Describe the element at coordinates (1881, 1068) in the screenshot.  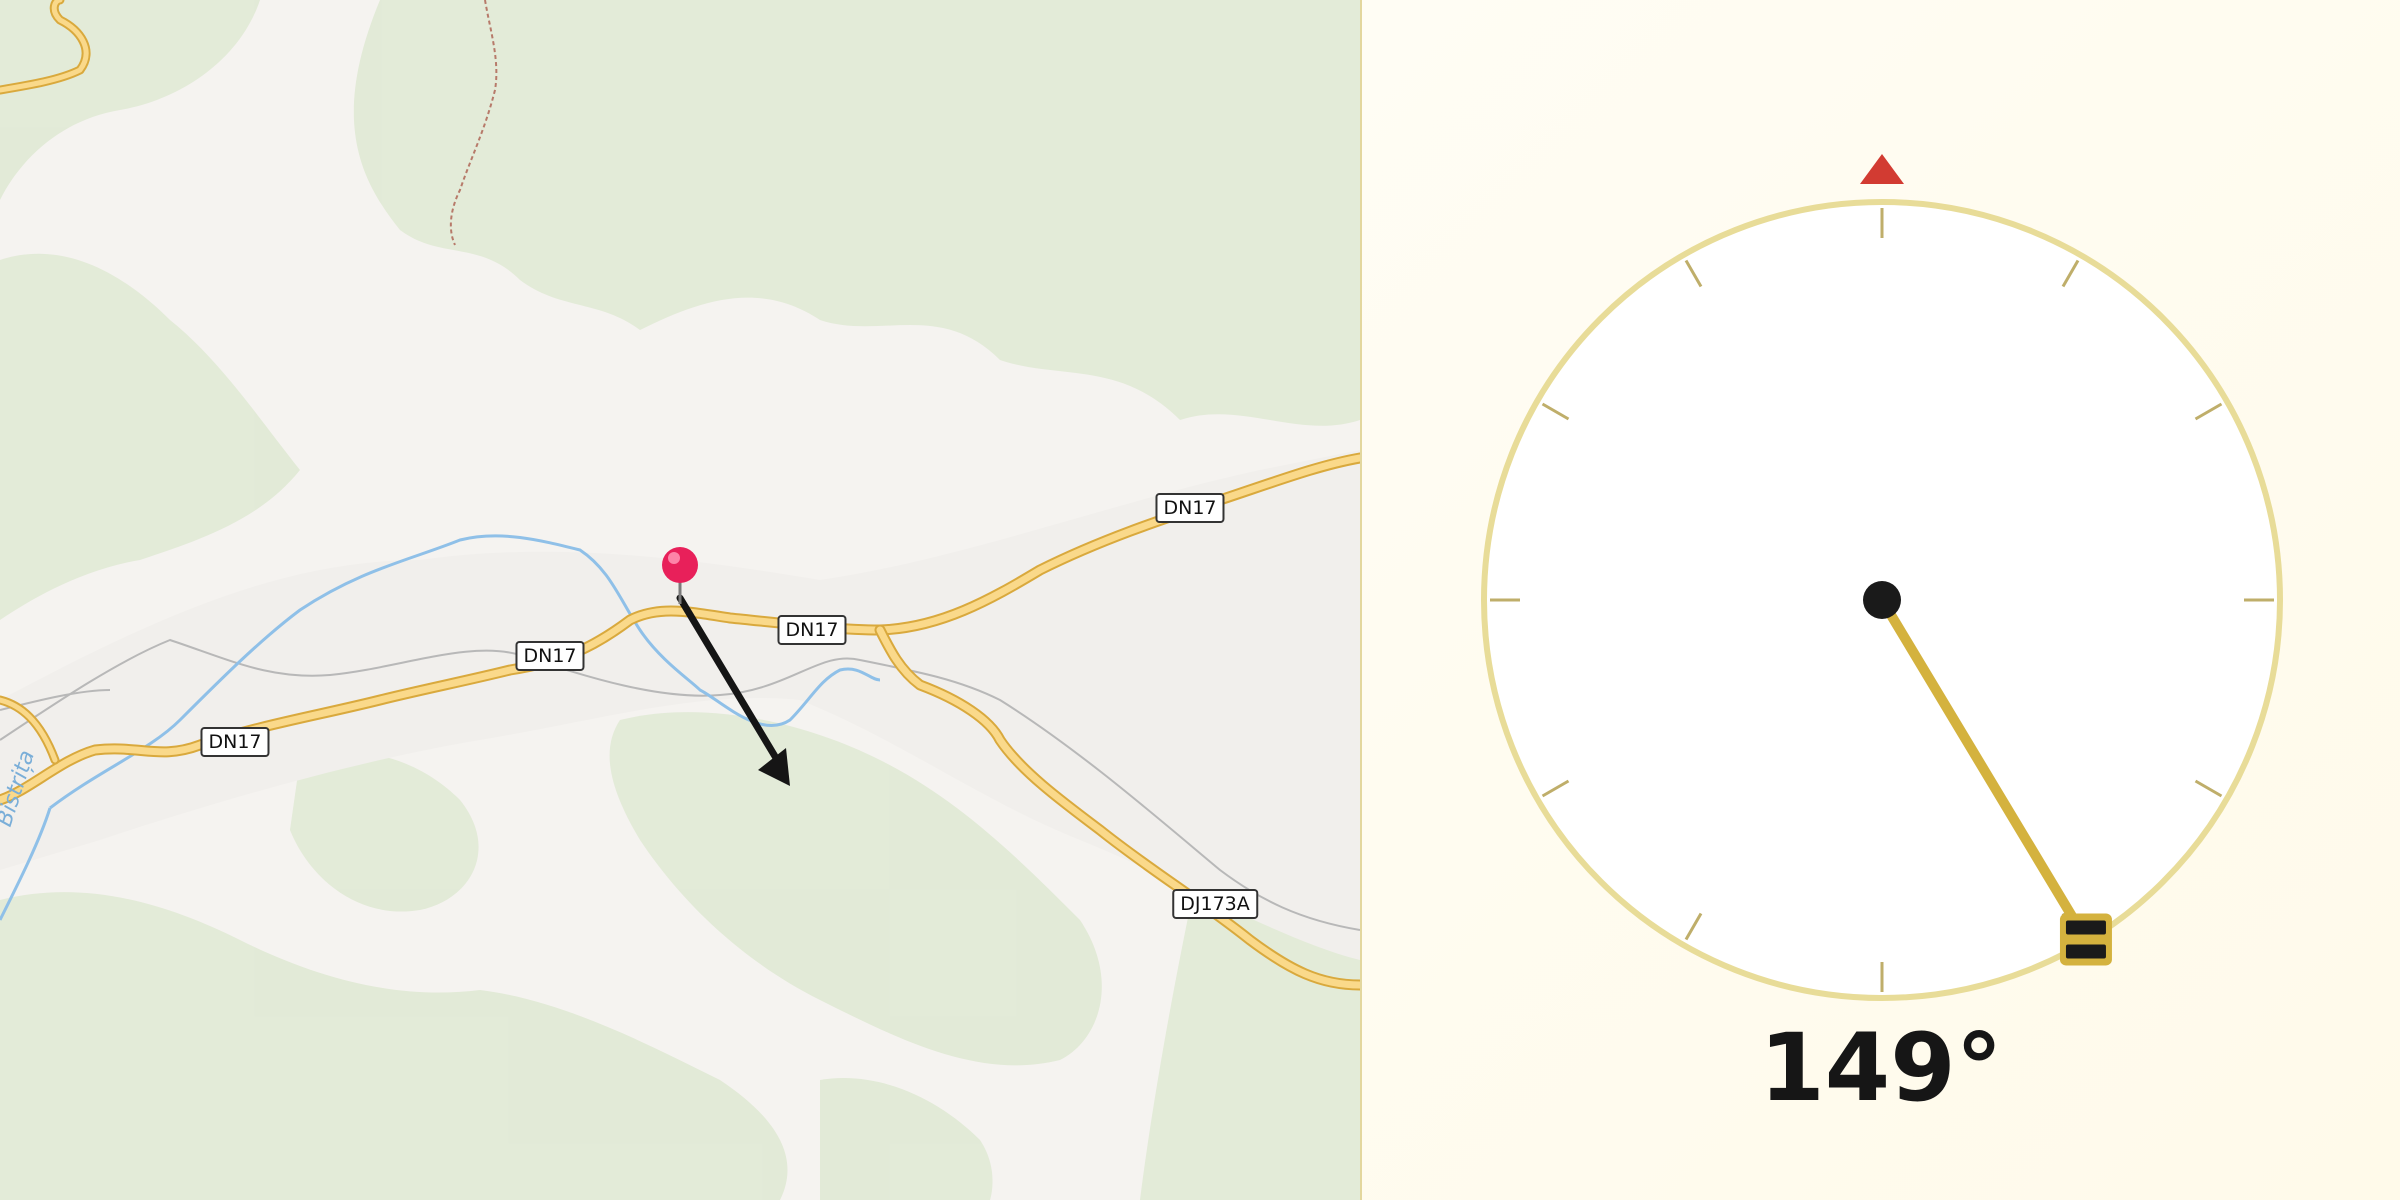
I see `heading-readout: 149°` at that location.